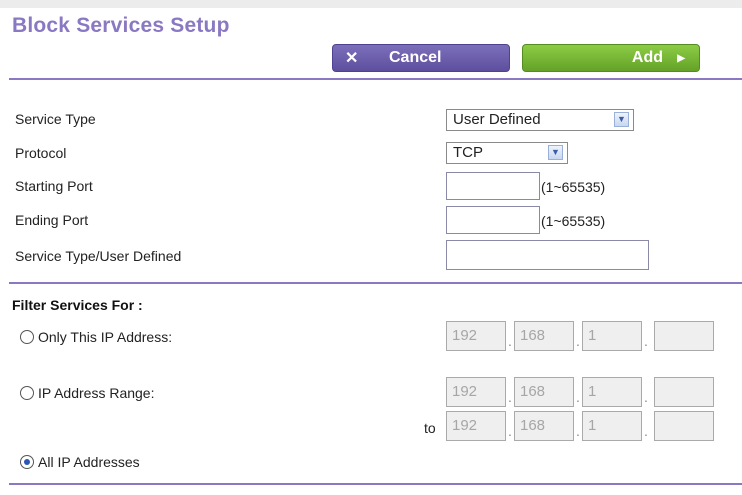 The height and width of the screenshot is (495, 742). What do you see at coordinates (468, 152) in the screenshot?
I see `protocol-value: TCP` at bounding box center [468, 152].